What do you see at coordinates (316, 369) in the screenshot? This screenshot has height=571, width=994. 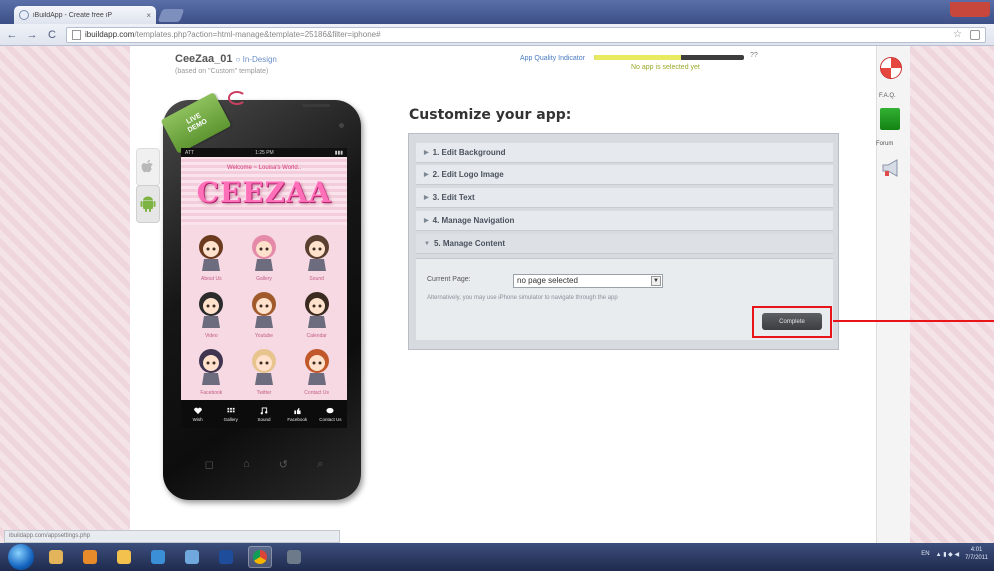 I see `grid-item: Contact Us` at bounding box center [316, 369].